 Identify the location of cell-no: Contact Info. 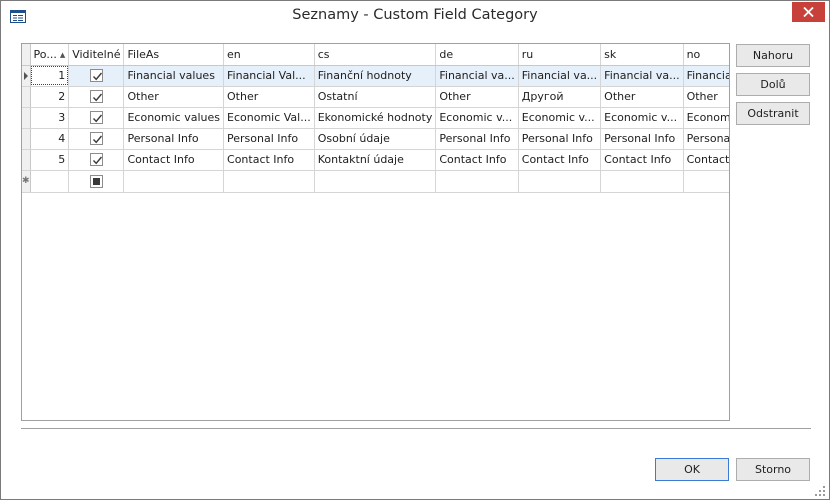
(706, 160).